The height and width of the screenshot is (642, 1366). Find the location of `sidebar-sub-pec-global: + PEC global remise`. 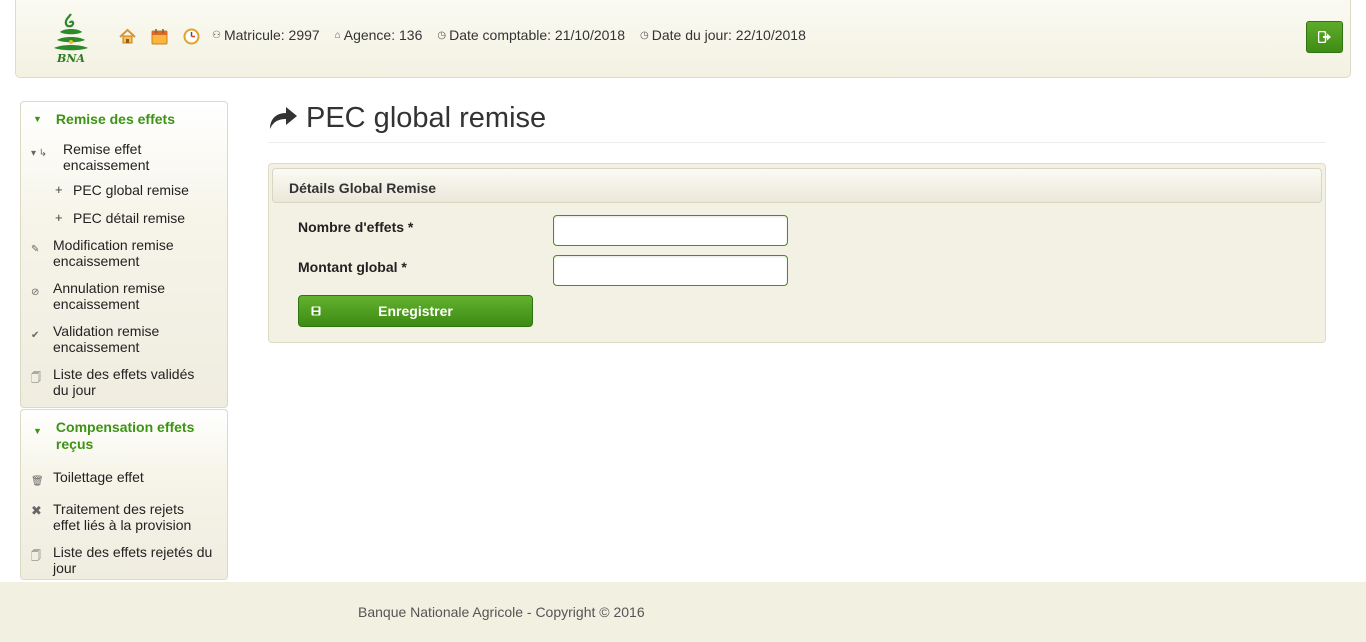

sidebar-sub-pec-global: + PEC global remise is located at coordinates (124, 190).